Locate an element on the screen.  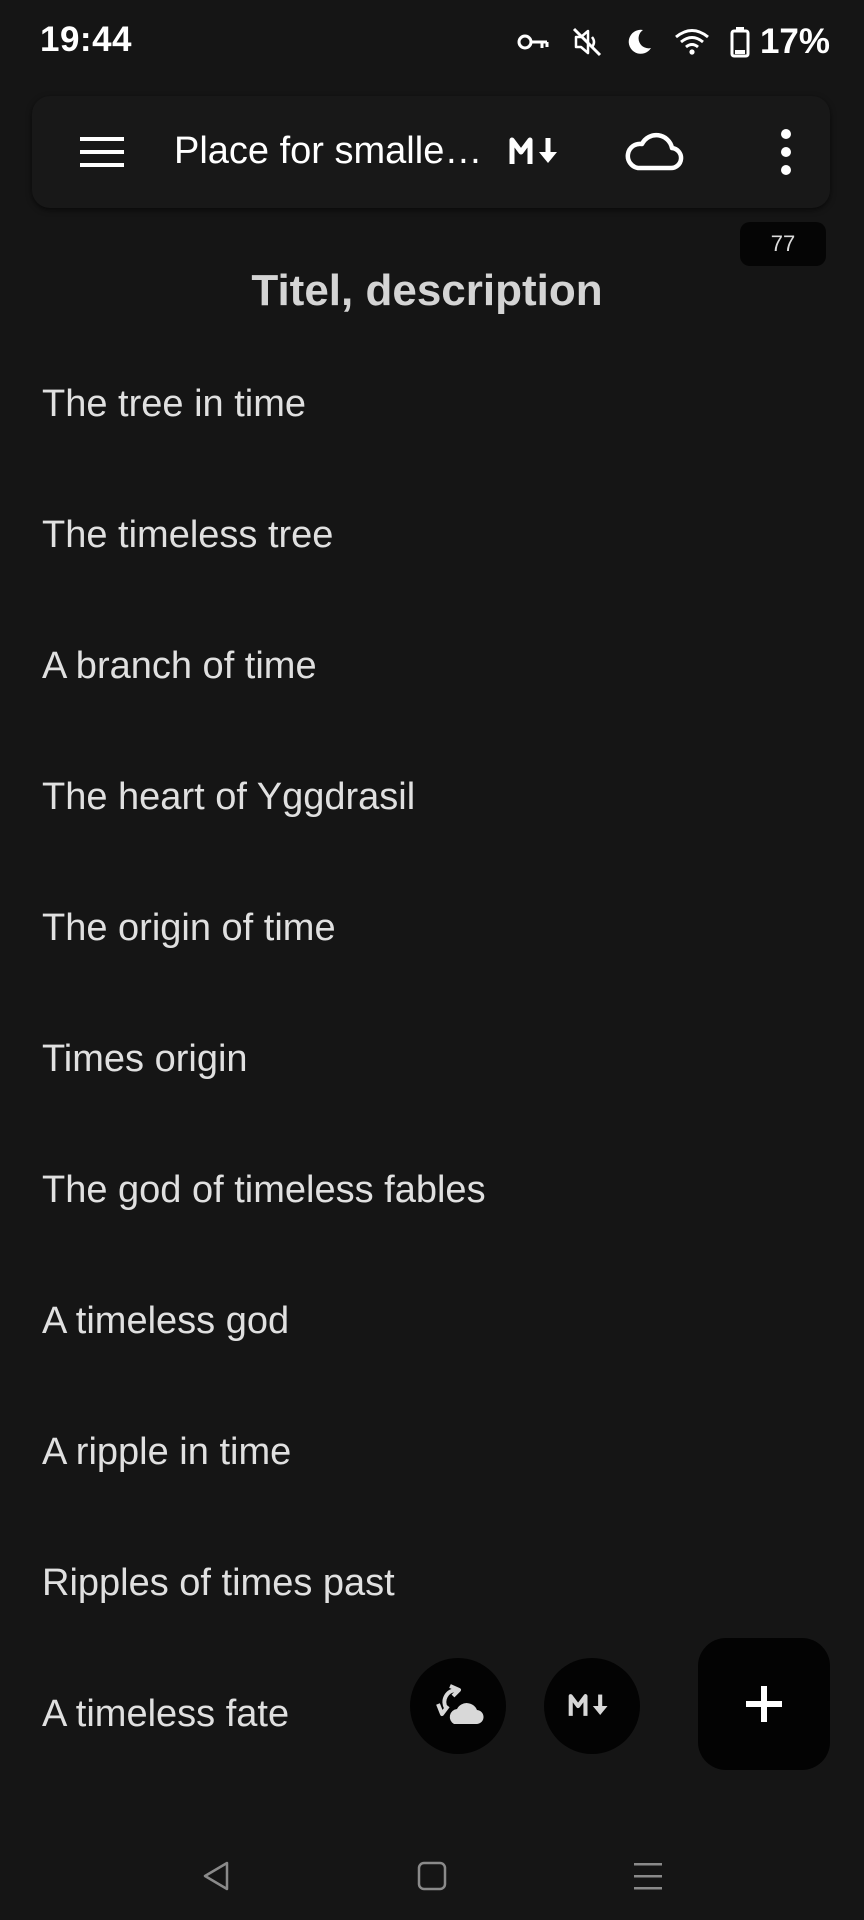
back-triangle-icon is located at coordinates (216, 1876).